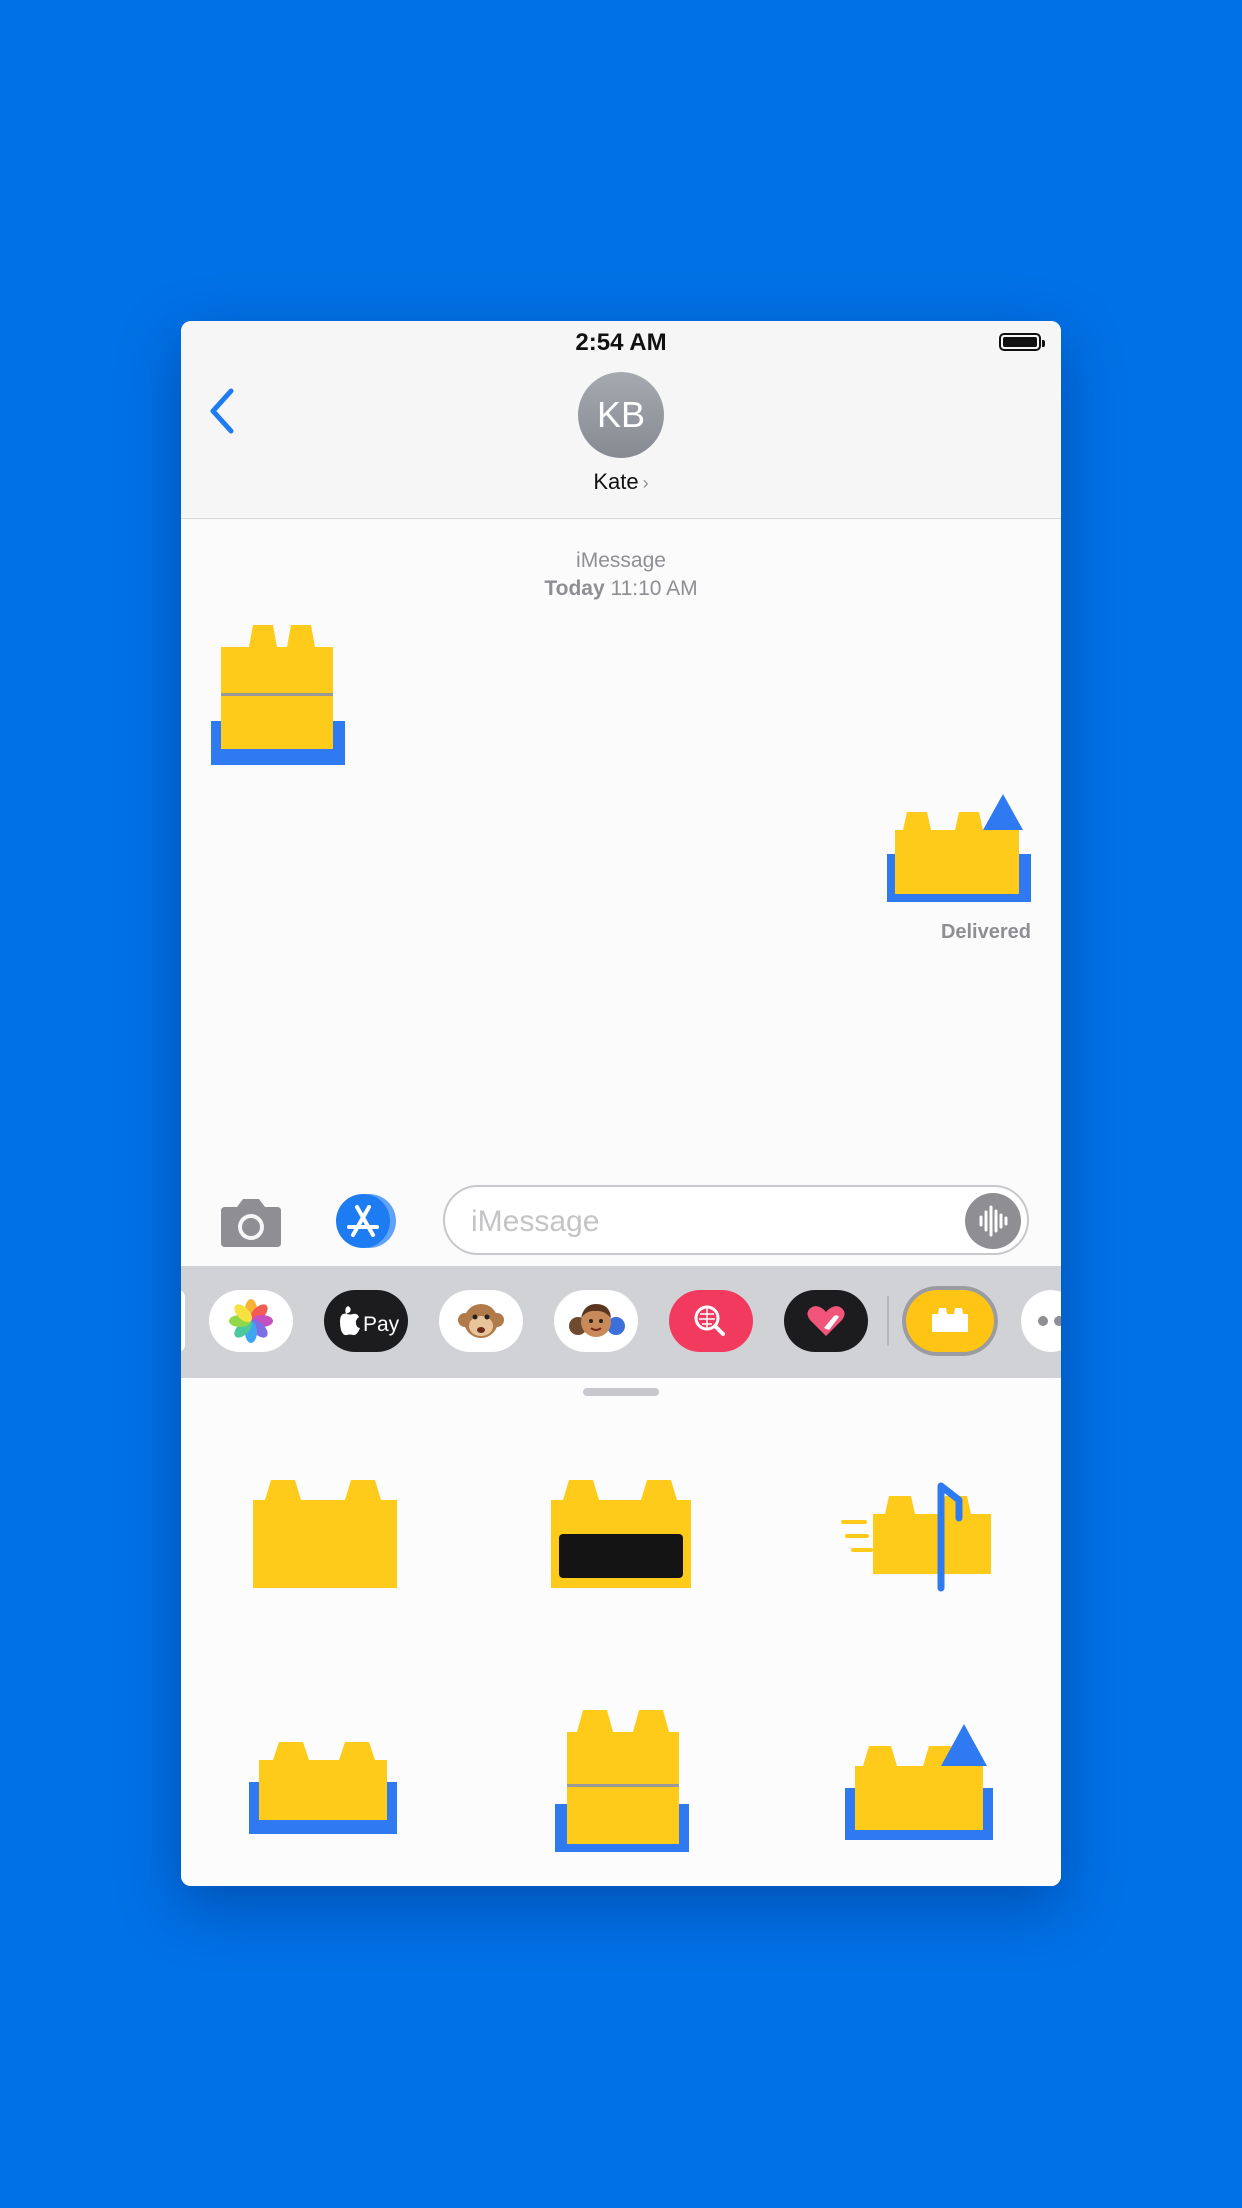 This screenshot has height=2208, width=1242. What do you see at coordinates (921, 1785) in the screenshot?
I see `sticker-brick-triangle` at bounding box center [921, 1785].